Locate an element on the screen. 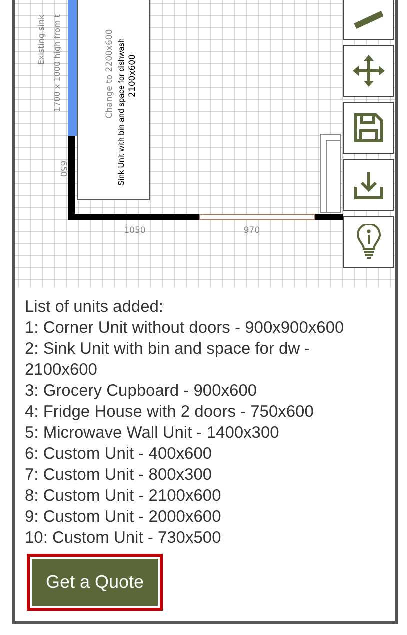 The width and height of the screenshot is (407, 635). unit-label: Change to 2200x600 is located at coordinates (110, 74).